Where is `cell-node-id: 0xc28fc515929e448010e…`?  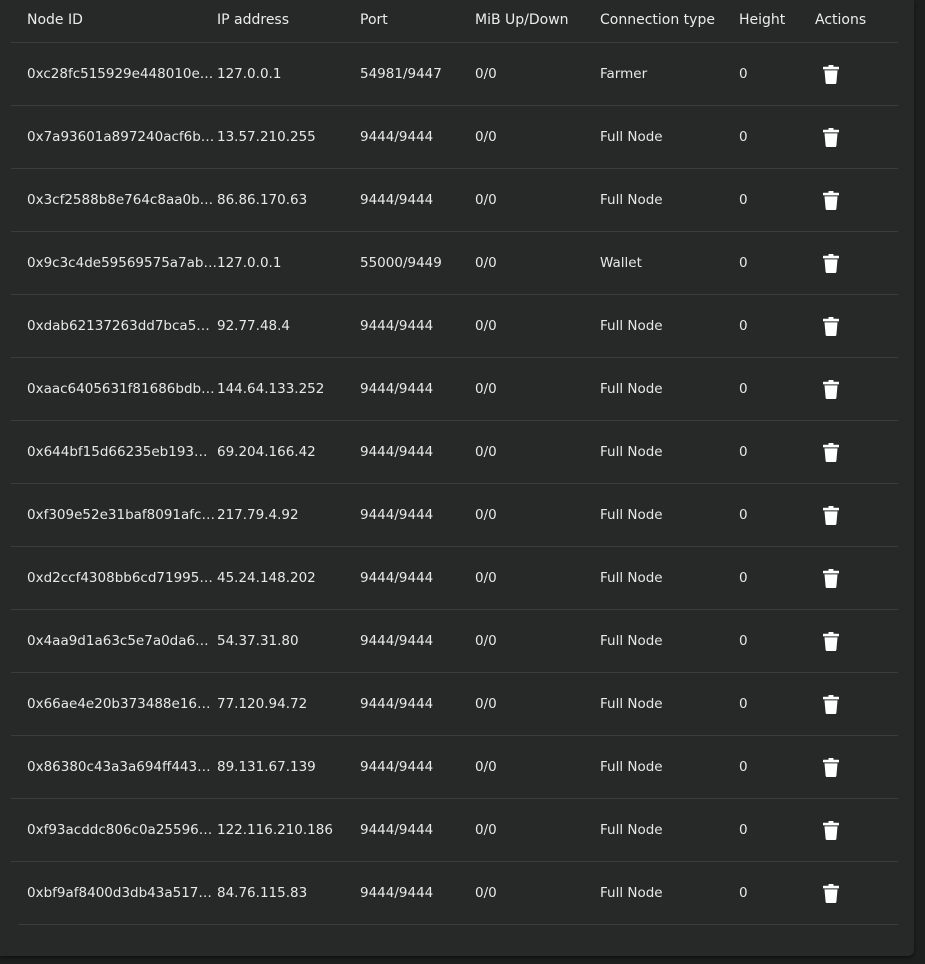
cell-node-id: 0xc28fc515929e448010e… is located at coordinates (120, 74).